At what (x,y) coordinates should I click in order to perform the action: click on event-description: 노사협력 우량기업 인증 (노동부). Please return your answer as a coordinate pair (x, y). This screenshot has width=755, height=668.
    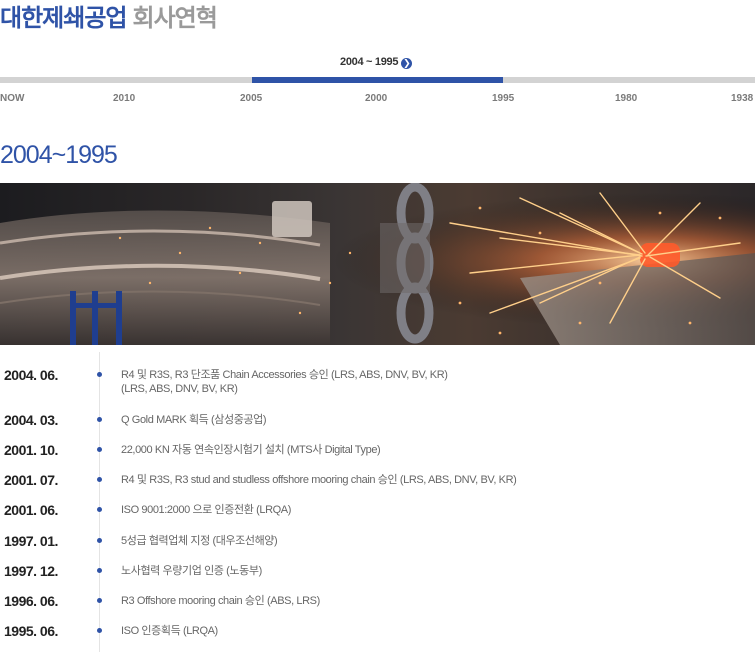
    Looking at the image, I should click on (191, 571).